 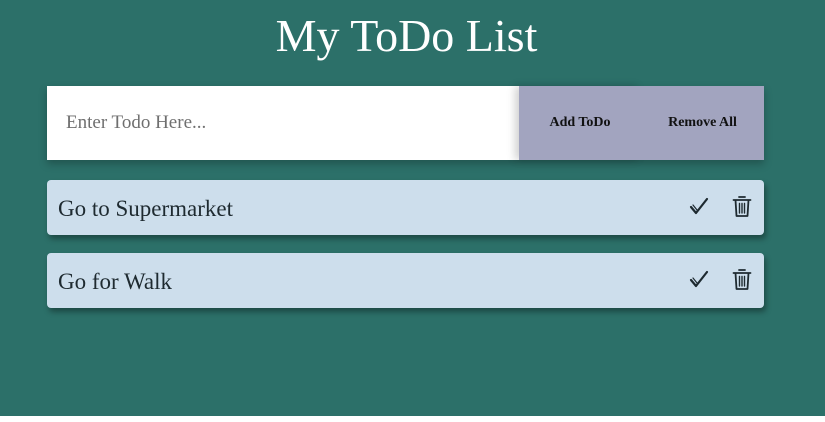 What do you see at coordinates (146, 208) in the screenshot?
I see `todo-text: Go to Supermarket` at bounding box center [146, 208].